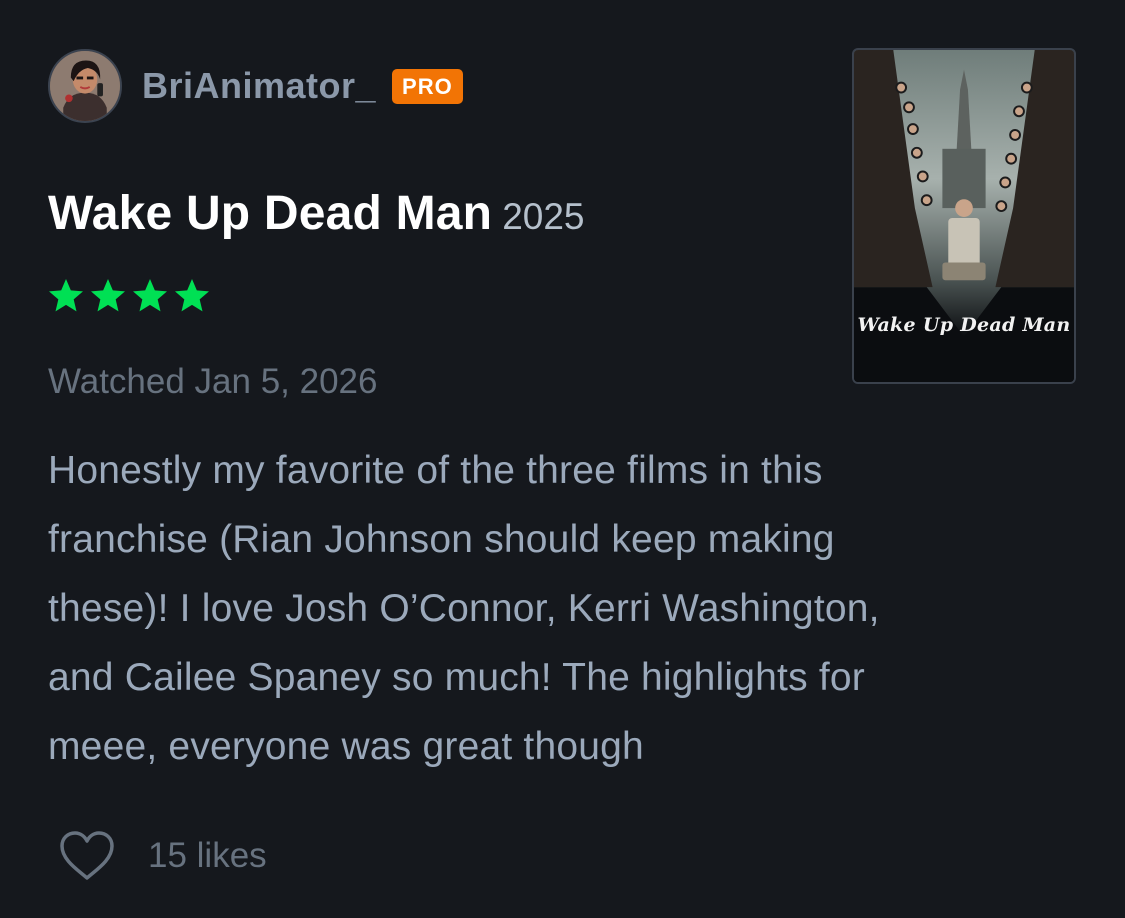  I want to click on watched-date: Watched Jan 5, 2026, so click(213, 381).